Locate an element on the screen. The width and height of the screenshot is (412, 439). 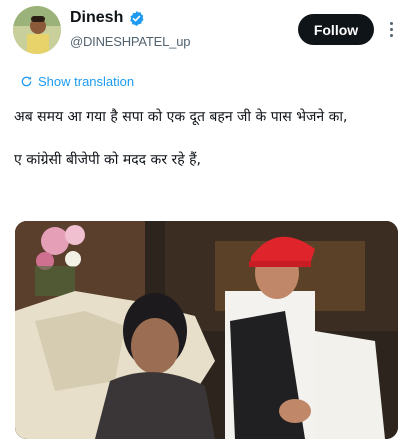
author-name: Dinesh is located at coordinates (96, 18).